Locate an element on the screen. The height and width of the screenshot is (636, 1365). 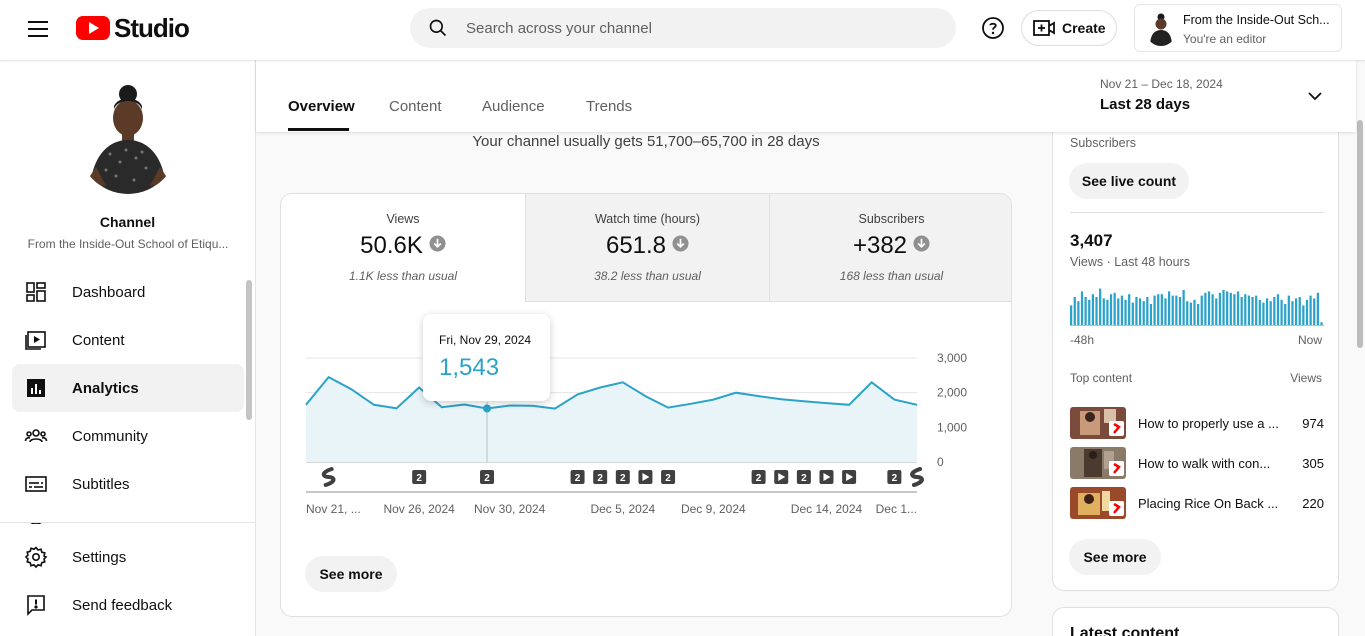
studio-logo: Studio is located at coordinates (133, 27).